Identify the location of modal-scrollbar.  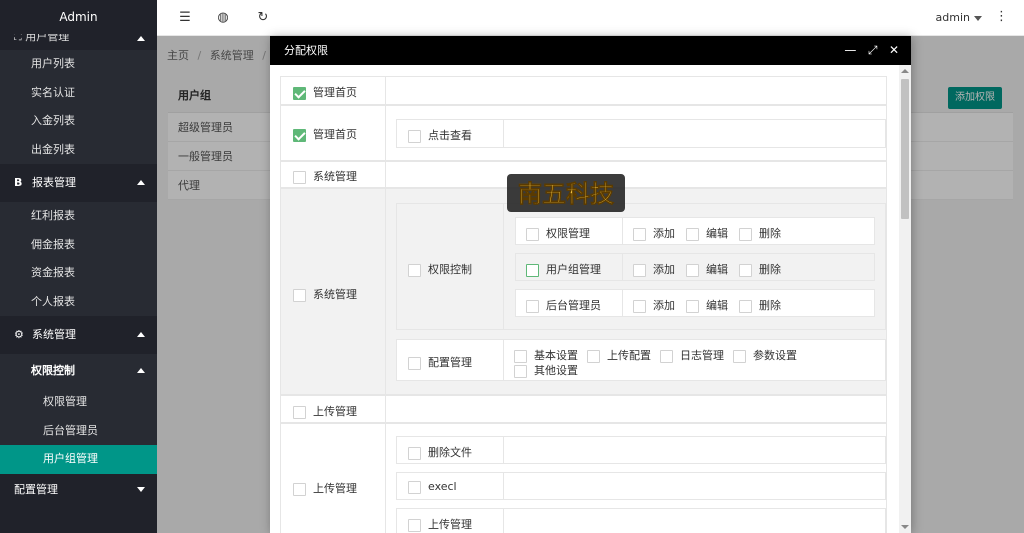
(905, 299).